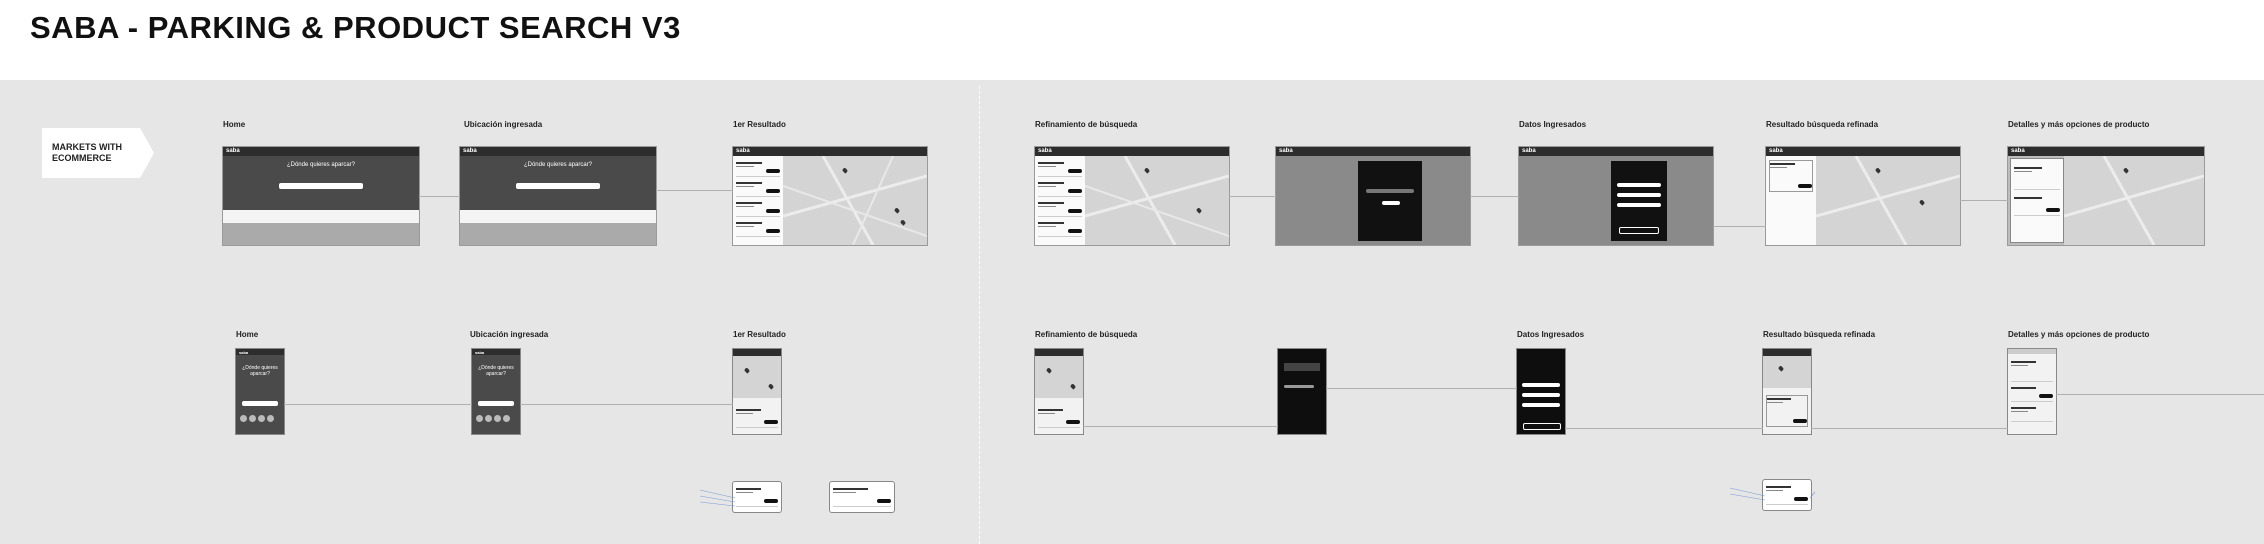 Image resolution: width=2264 pixels, height=544 pixels. I want to click on modal-button, so click(1391, 203).